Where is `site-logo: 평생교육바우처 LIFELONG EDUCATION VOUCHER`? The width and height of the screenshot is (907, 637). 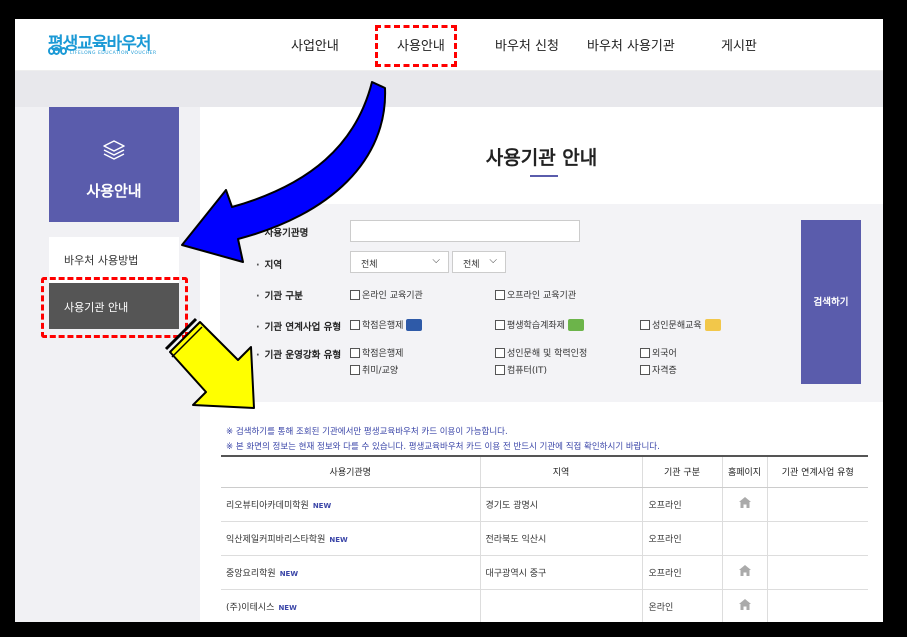
site-logo: 평생교육바우처 LIFELONG EDUCATION VOUCHER is located at coordinates (103, 46).